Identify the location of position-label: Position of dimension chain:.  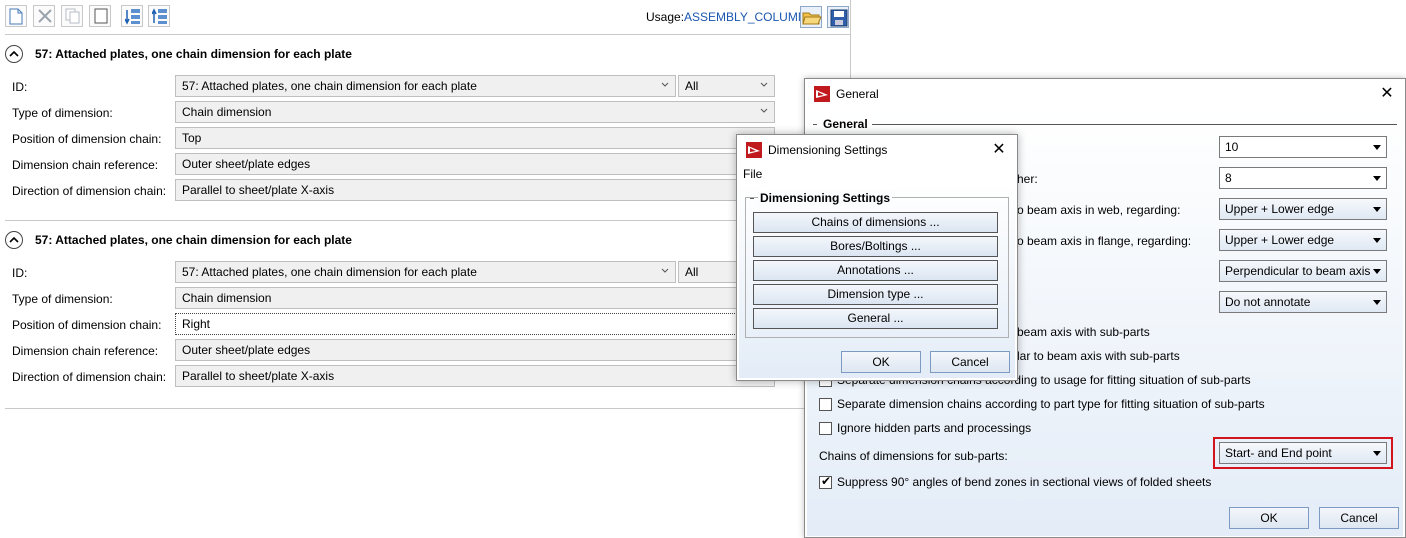
(87, 325).